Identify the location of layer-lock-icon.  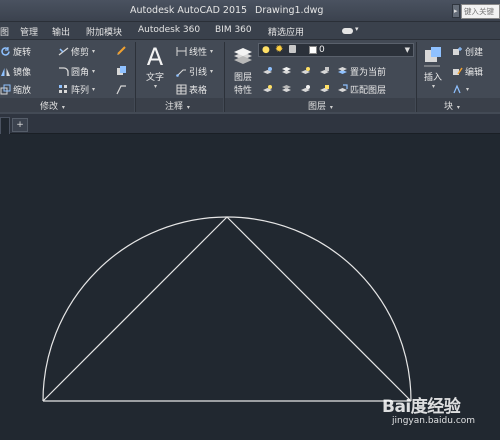
(324, 71).